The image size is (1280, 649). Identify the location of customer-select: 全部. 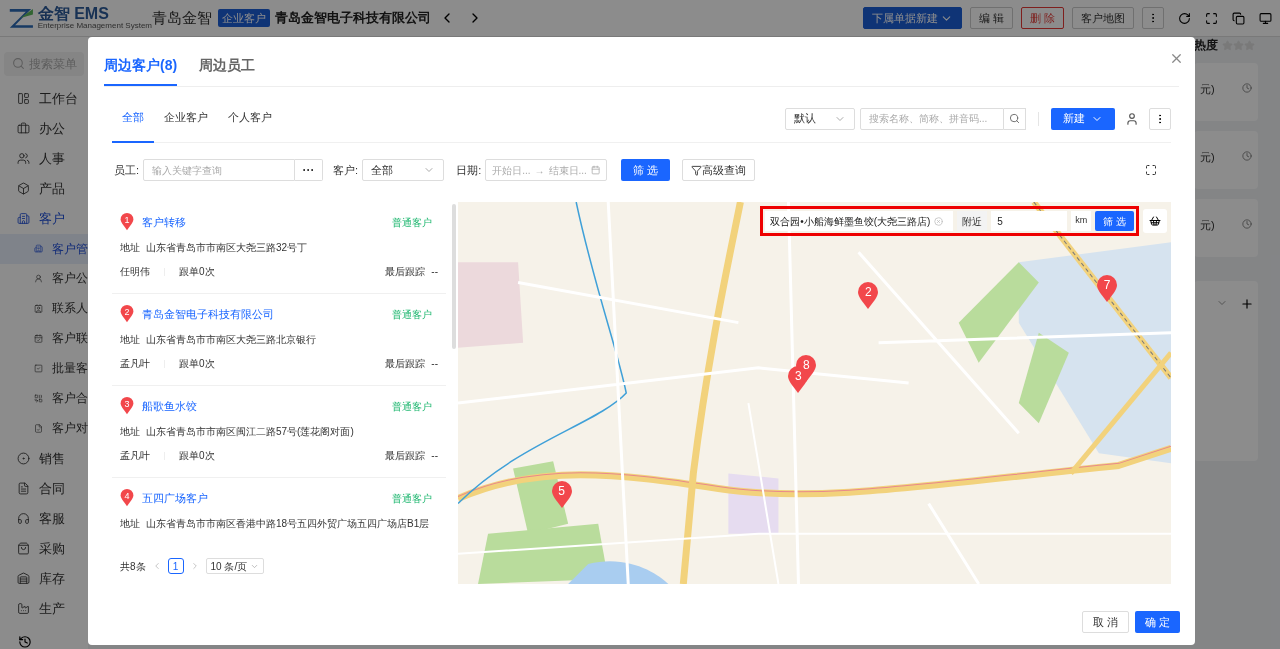
(403, 170).